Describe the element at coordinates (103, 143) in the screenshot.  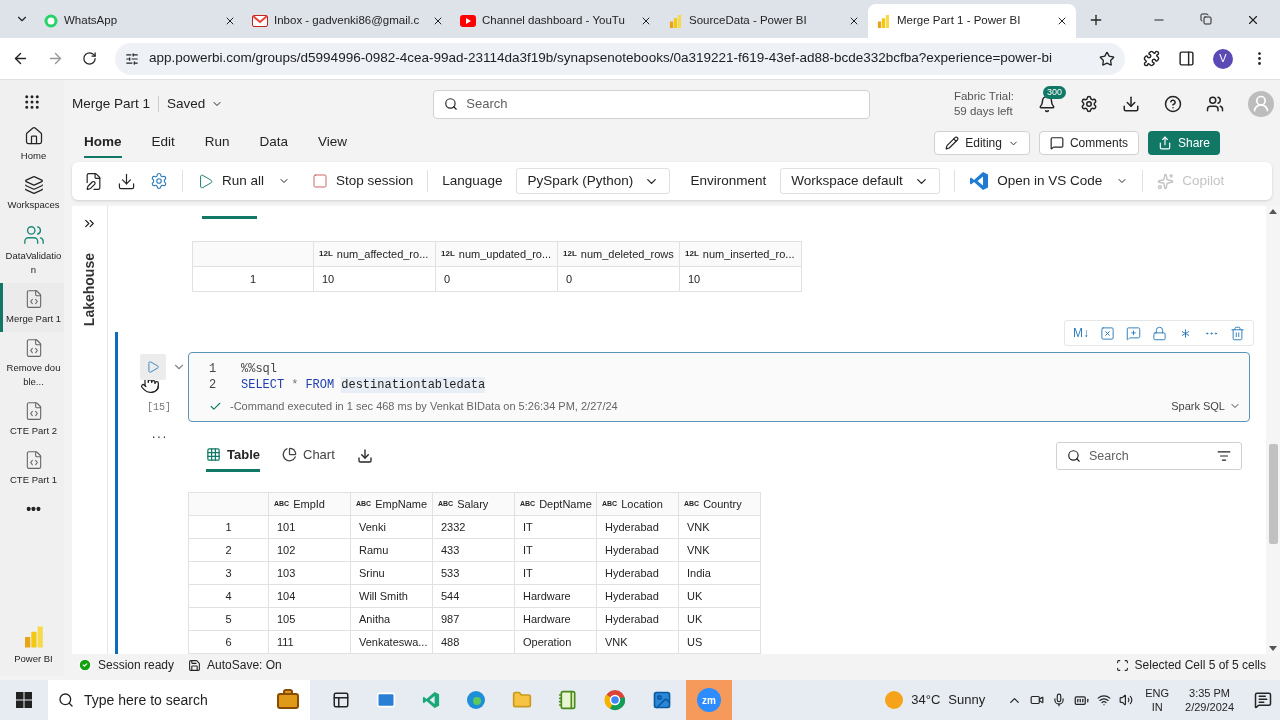
I see `ribbon-tab: Home` at that location.